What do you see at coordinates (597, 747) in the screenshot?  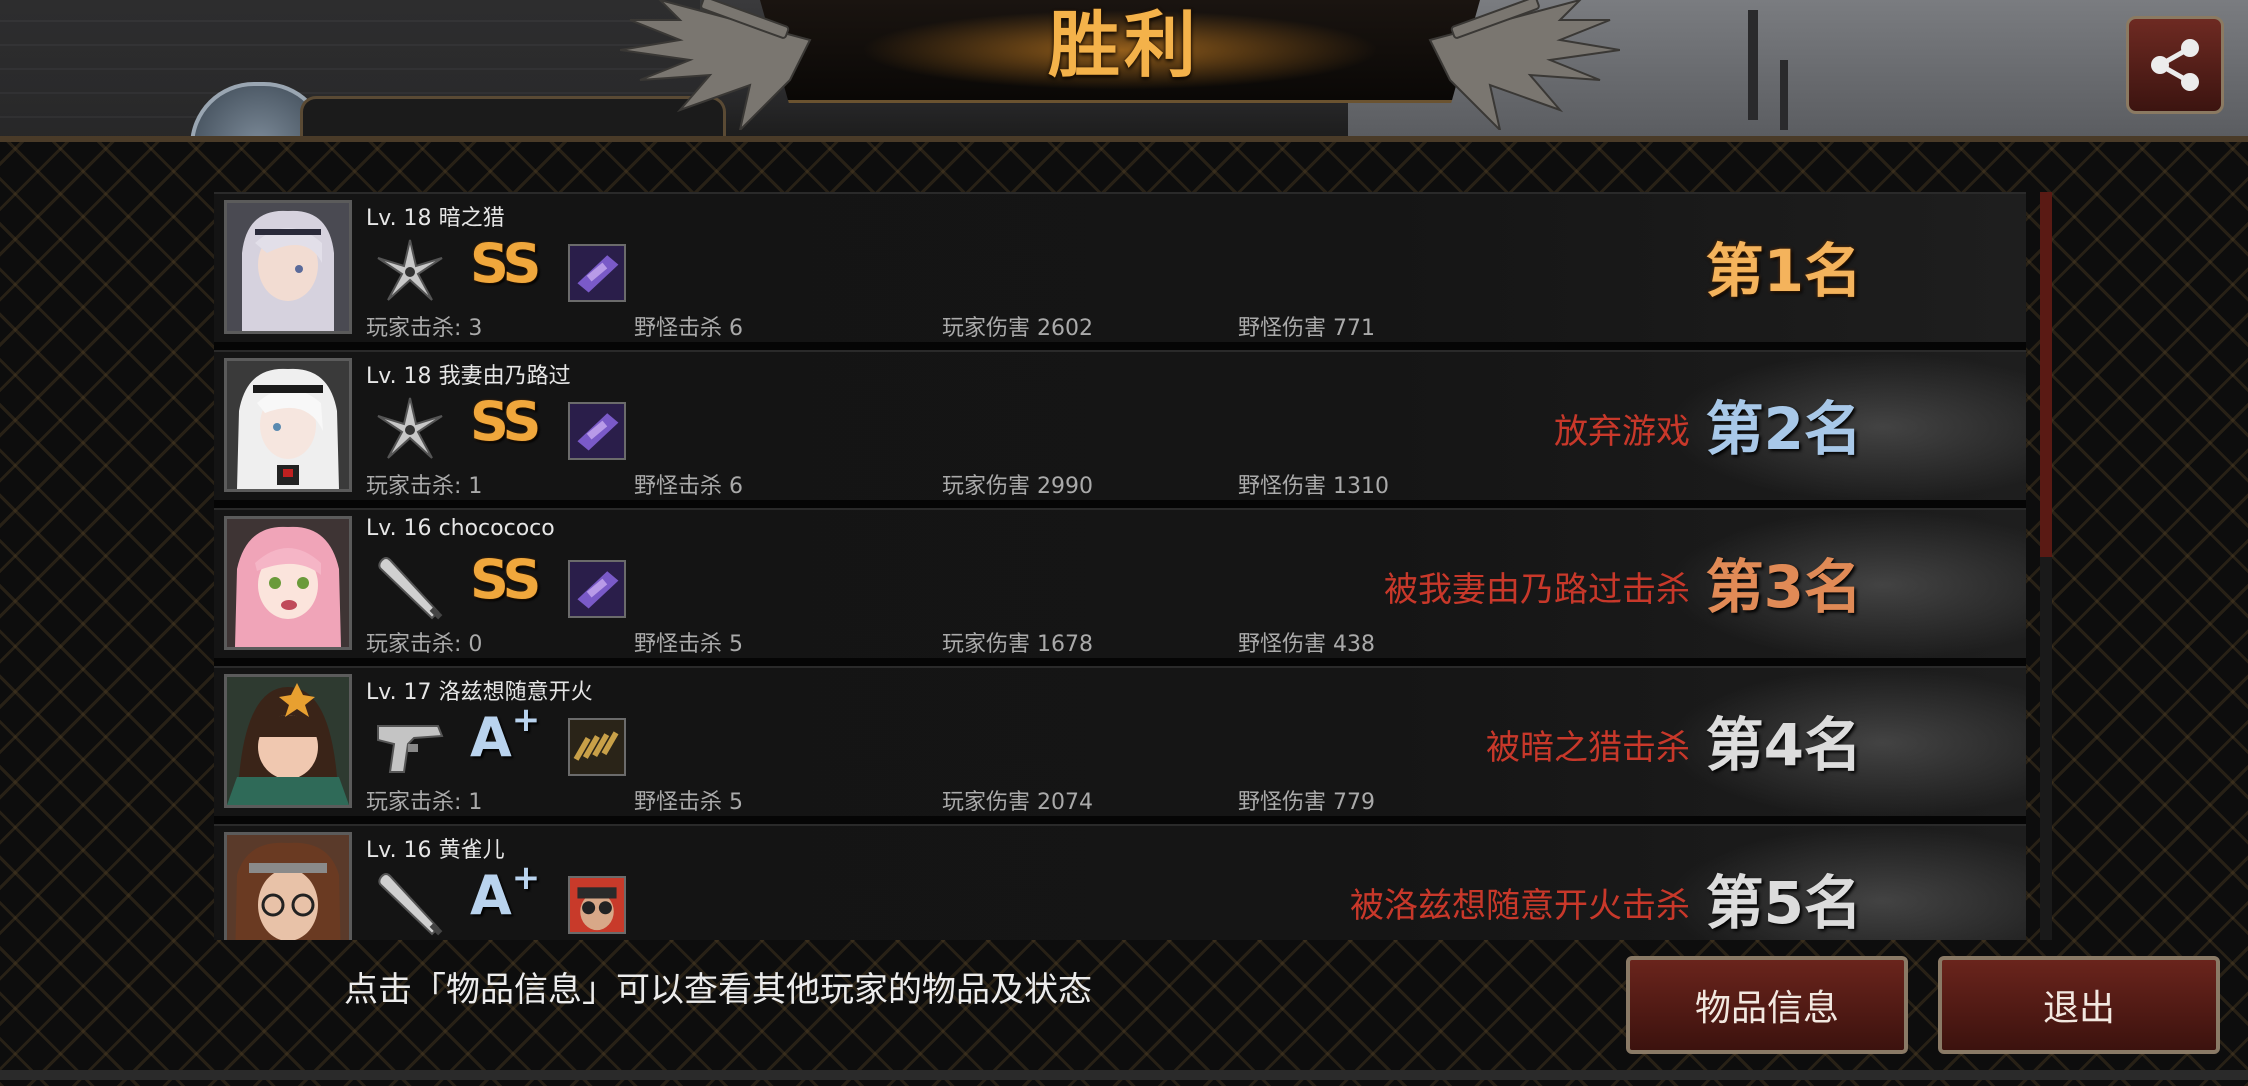 I see `ammo-belt-item-icon` at bounding box center [597, 747].